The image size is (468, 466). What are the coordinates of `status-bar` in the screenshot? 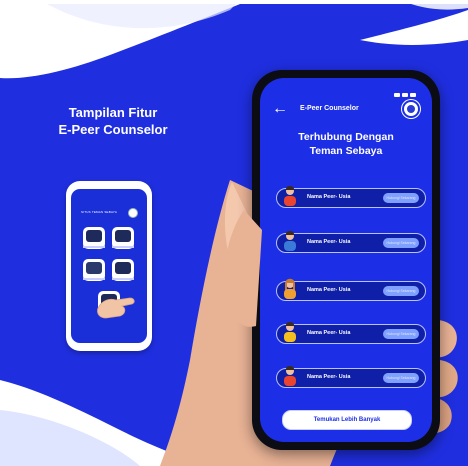 It's located at (407, 90).